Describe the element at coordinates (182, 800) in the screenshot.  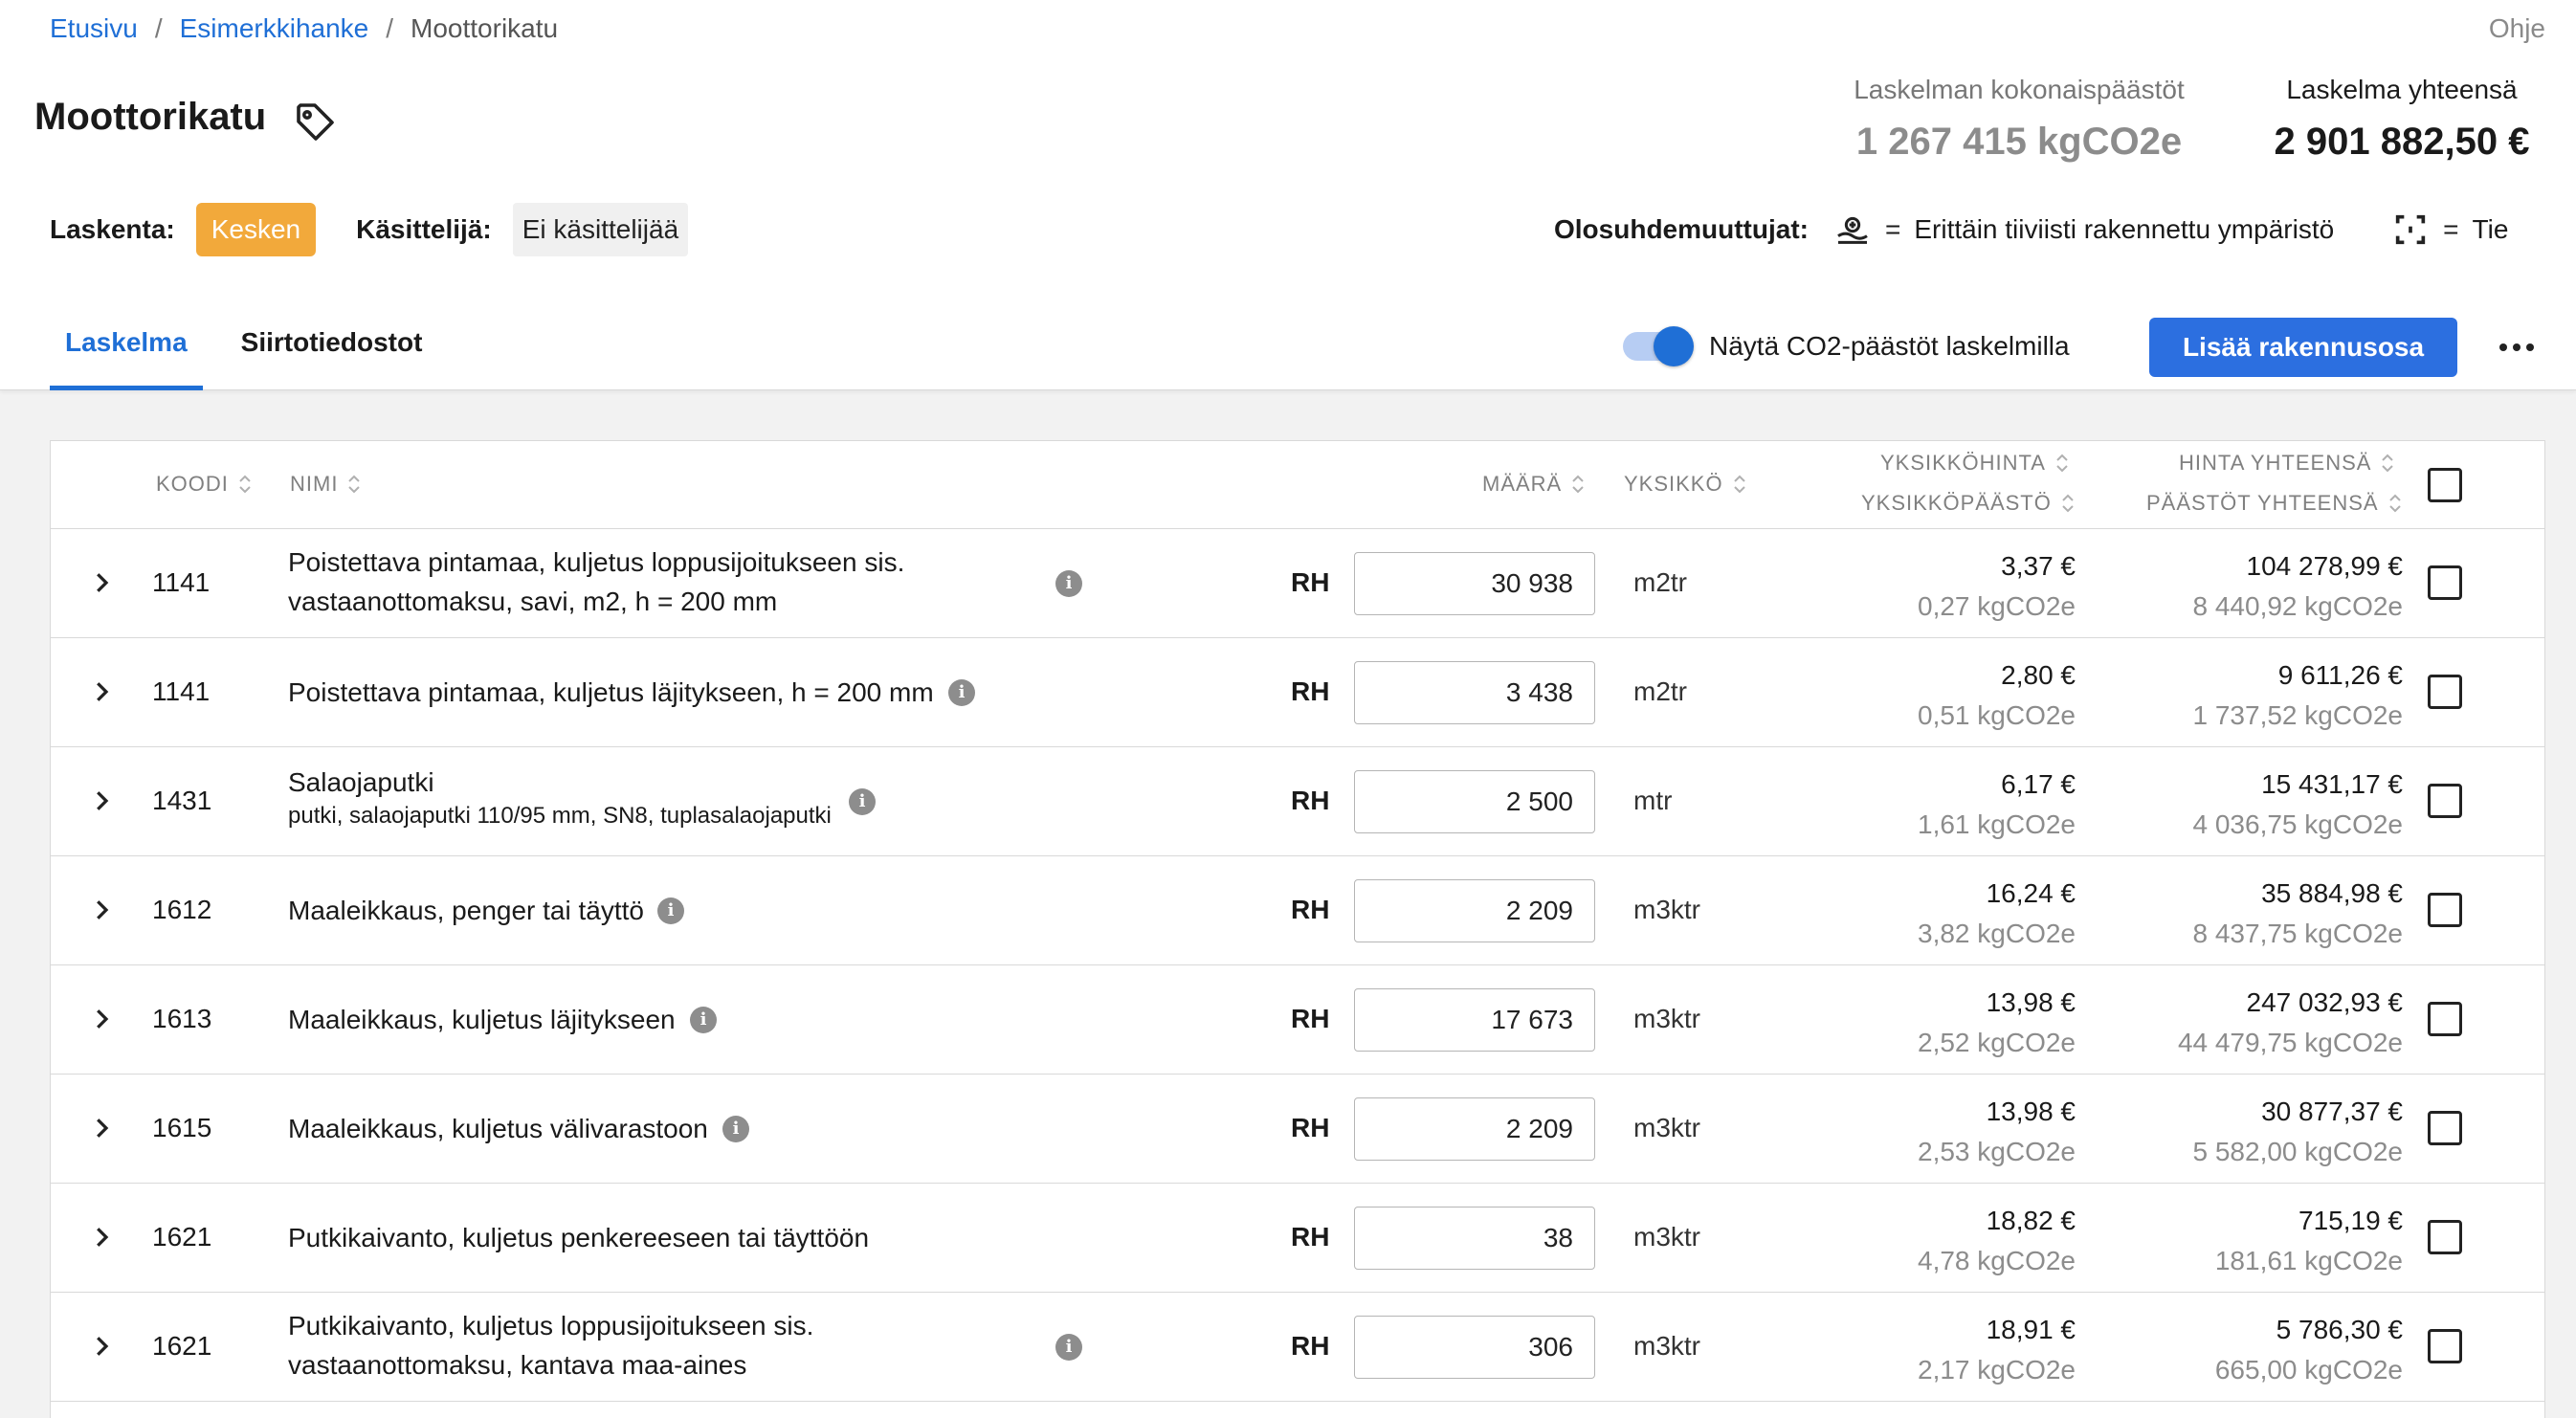
I see `row-code: 1431` at that location.